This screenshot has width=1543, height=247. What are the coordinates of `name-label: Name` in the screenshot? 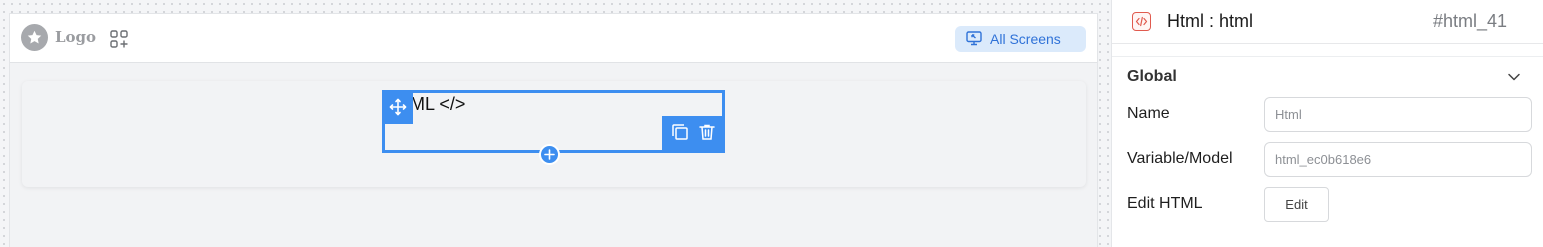 It's located at (1148, 113).